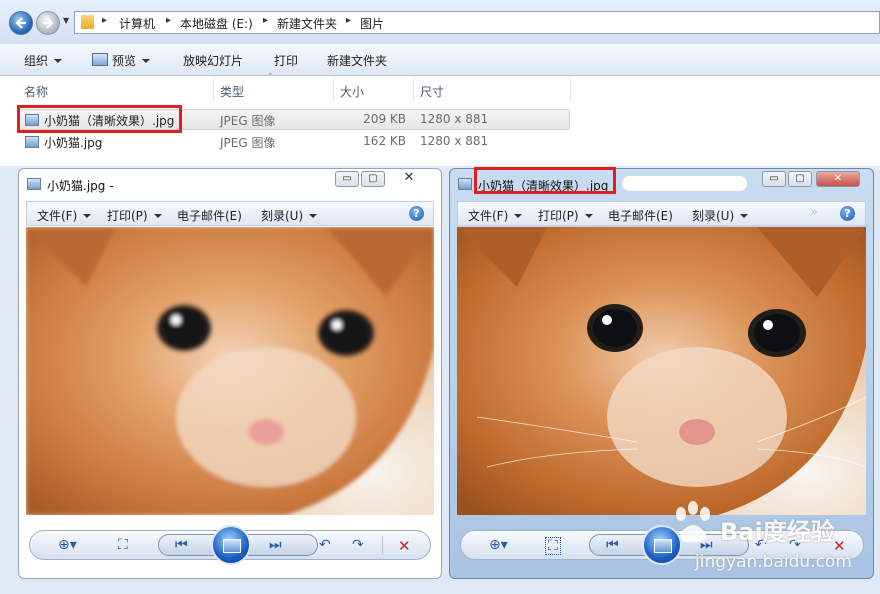  I want to click on file-name: 小奶猫.jpg, so click(73, 142).